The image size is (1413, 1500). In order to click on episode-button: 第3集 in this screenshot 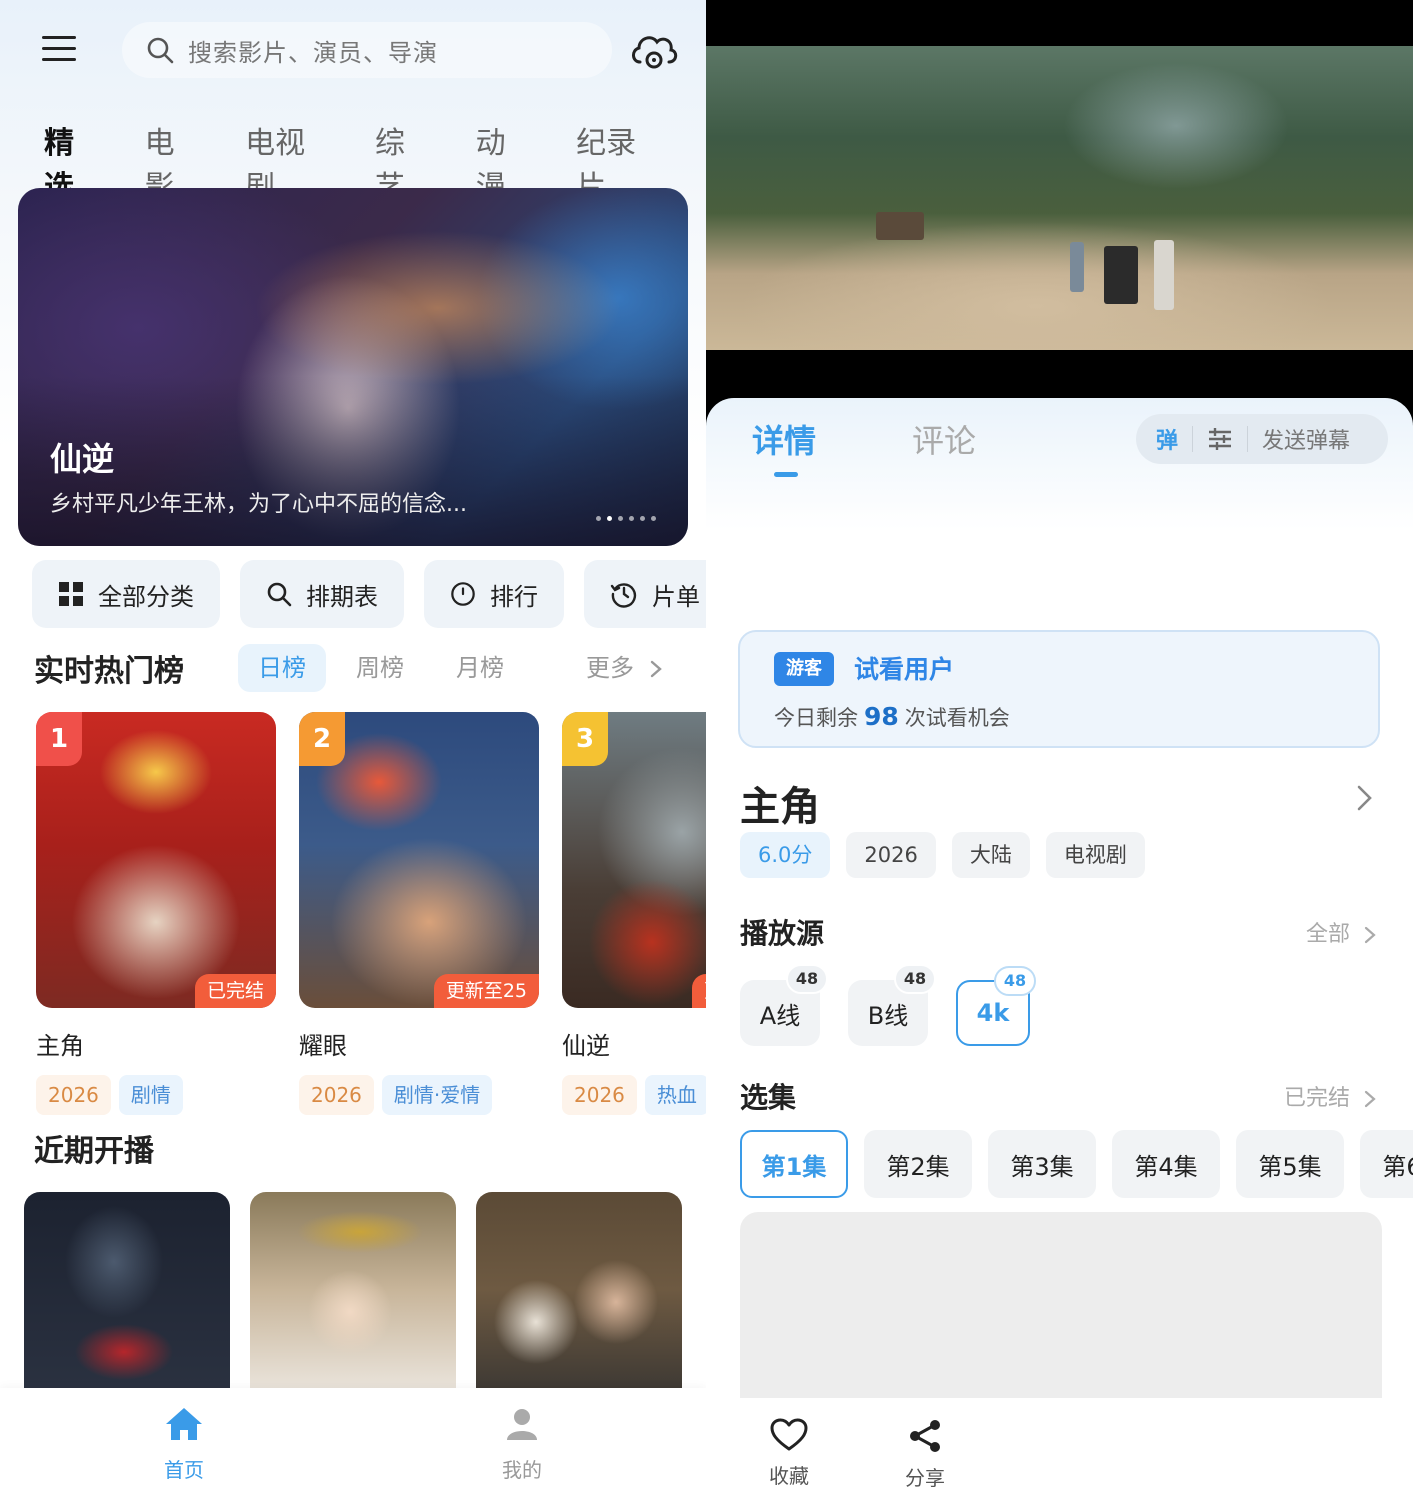, I will do `click(1042, 1164)`.